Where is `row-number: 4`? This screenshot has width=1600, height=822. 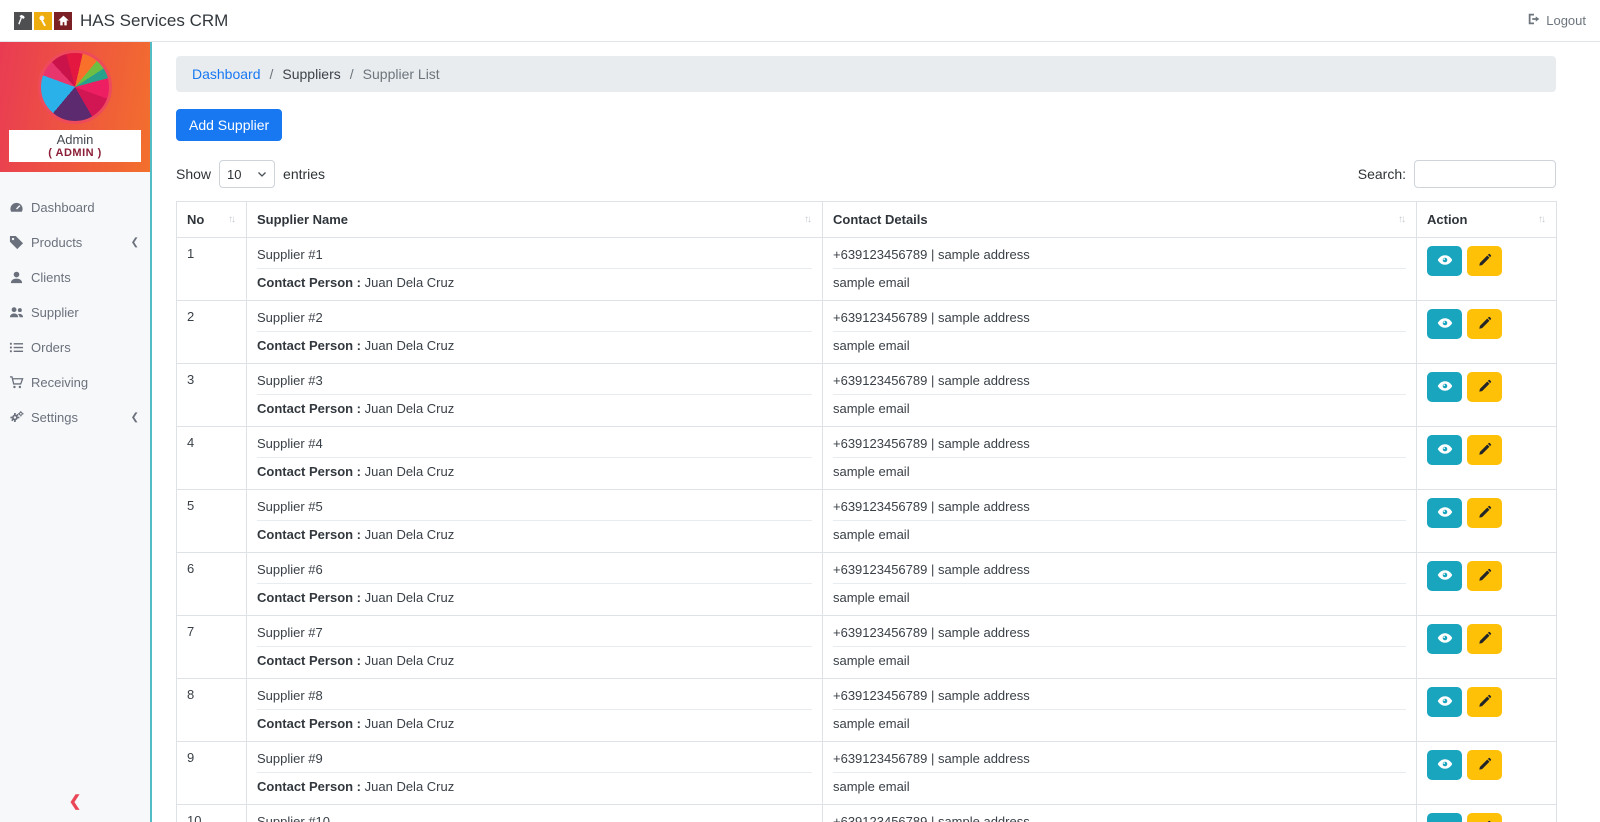 row-number: 4 is located at coordinates (211, 458).